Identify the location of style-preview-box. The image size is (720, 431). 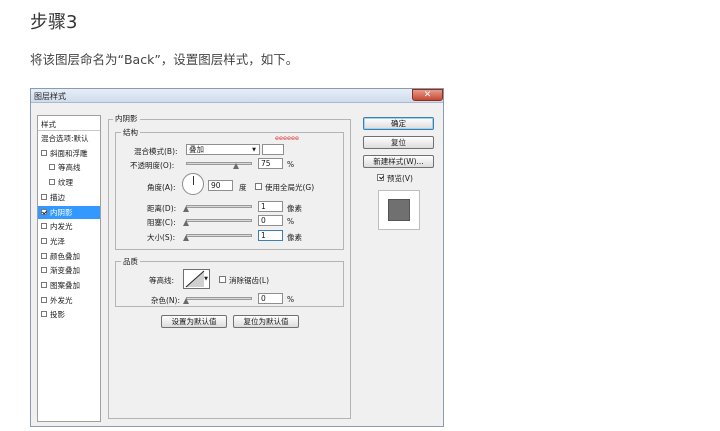
(399, 210).